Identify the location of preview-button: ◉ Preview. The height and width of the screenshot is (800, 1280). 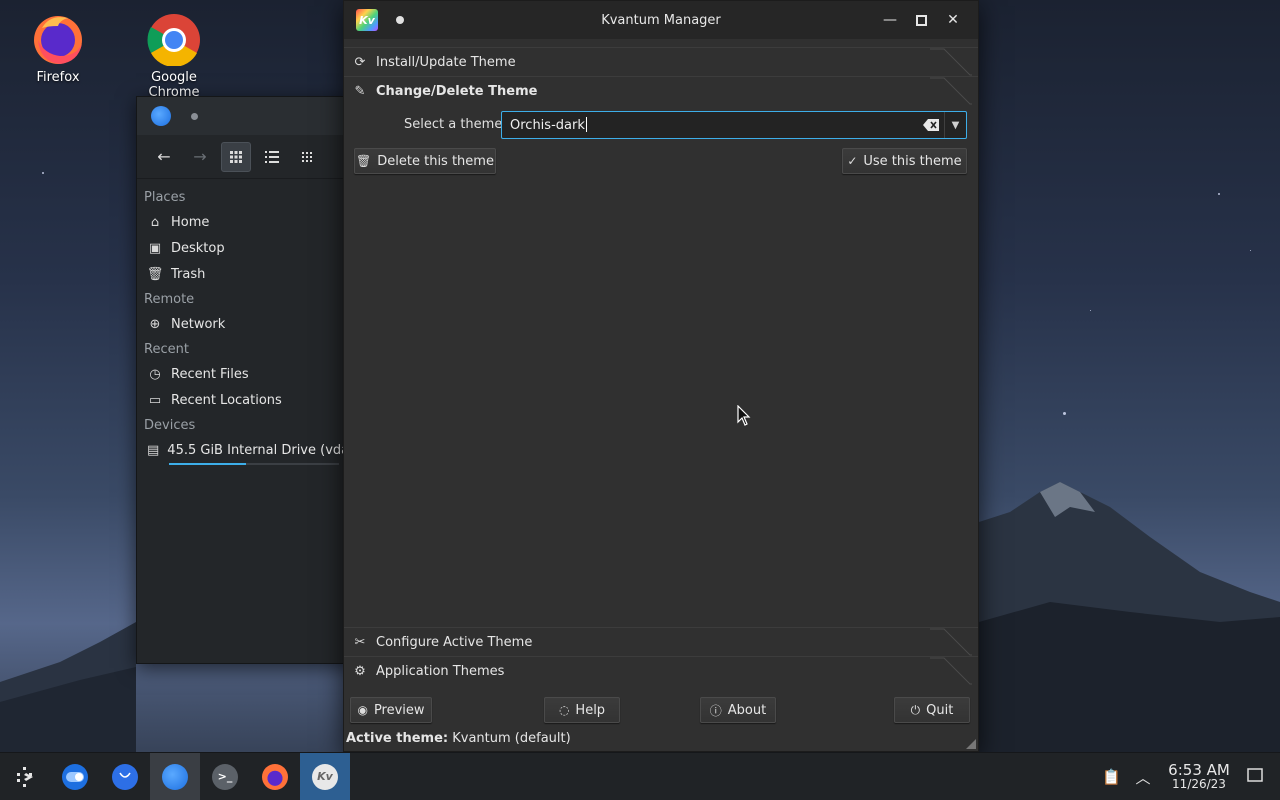
(391, 710).